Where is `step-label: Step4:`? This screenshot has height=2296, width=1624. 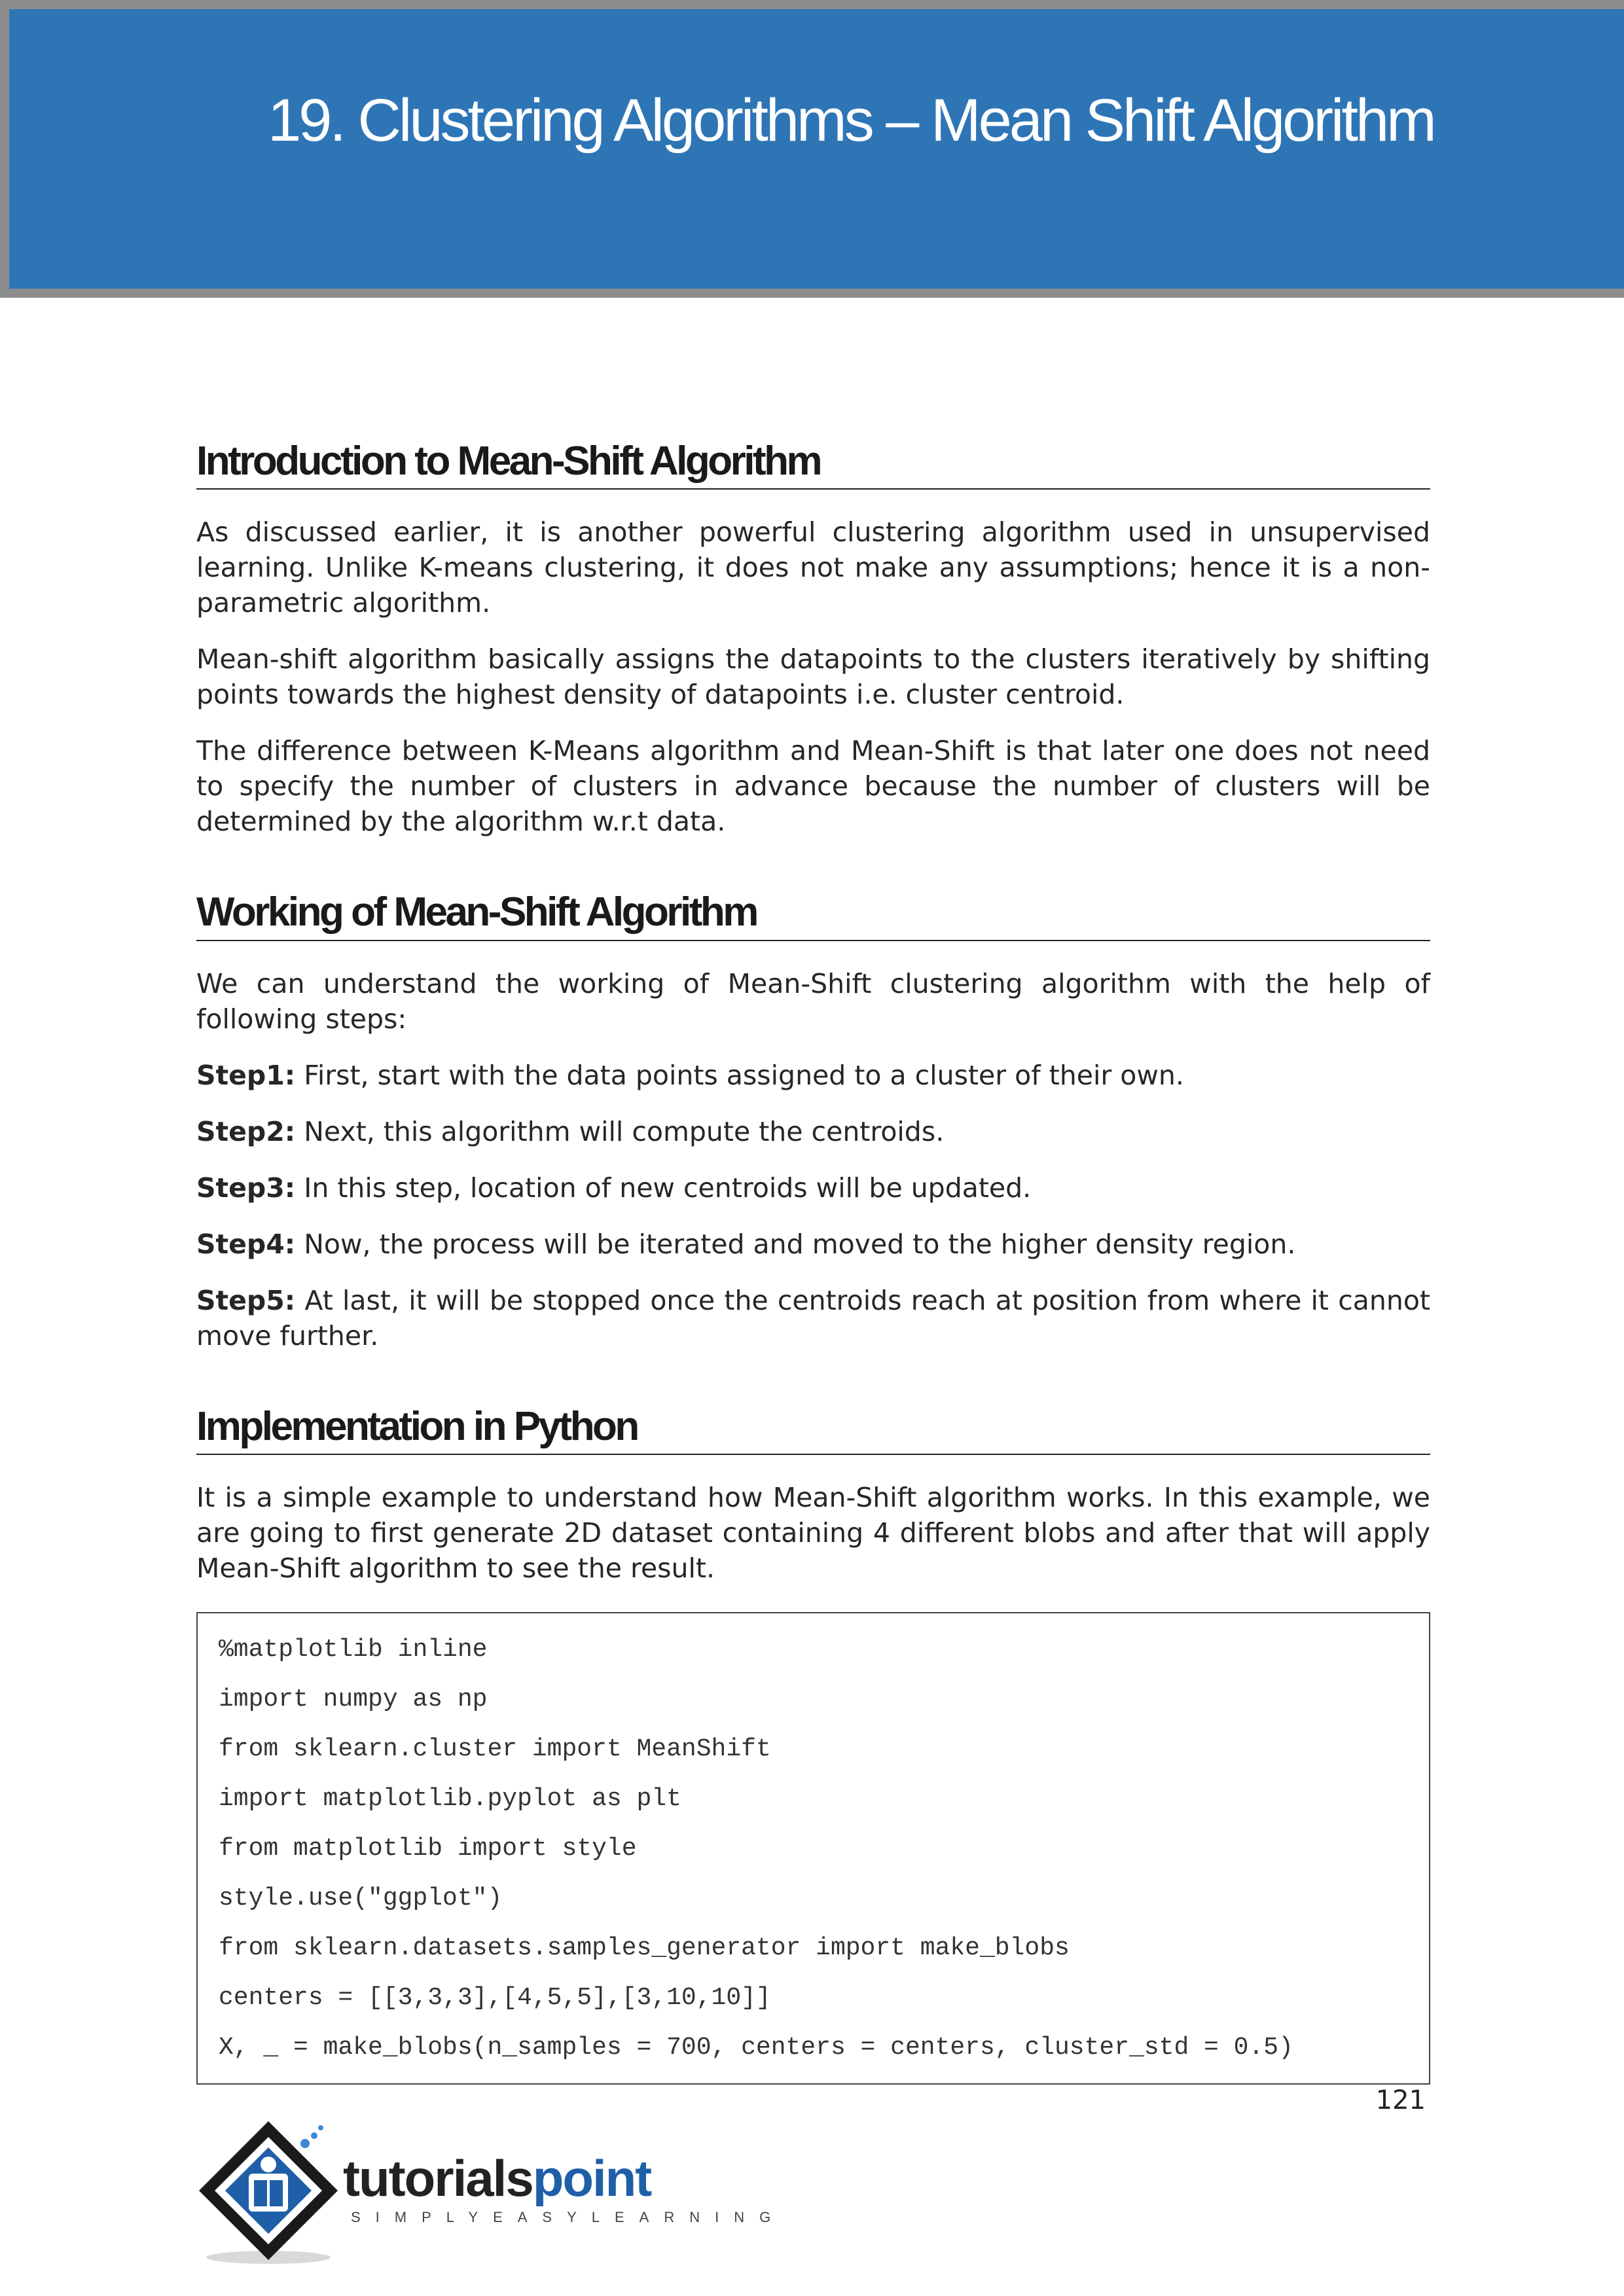
step-label: Step4: is located at coordinates (246, 1244).